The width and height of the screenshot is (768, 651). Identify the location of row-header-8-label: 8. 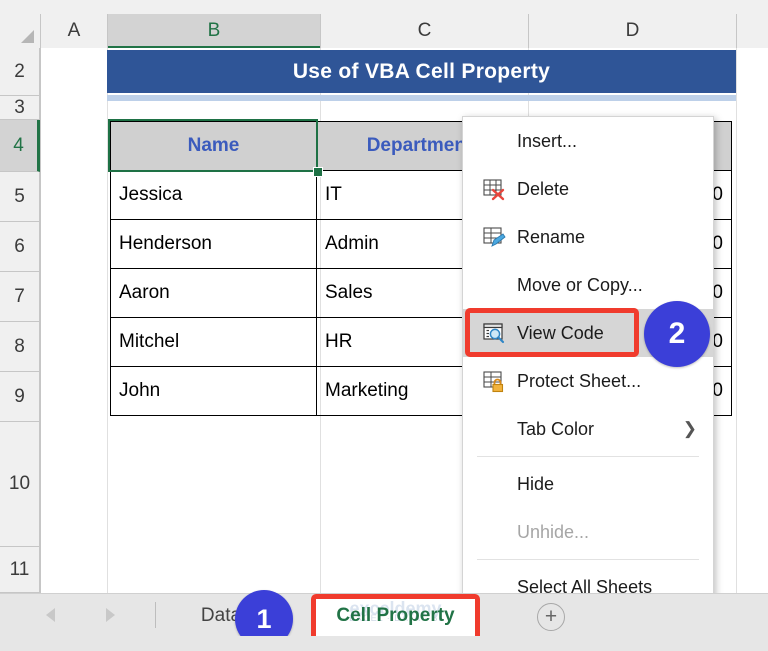
(19, 346).